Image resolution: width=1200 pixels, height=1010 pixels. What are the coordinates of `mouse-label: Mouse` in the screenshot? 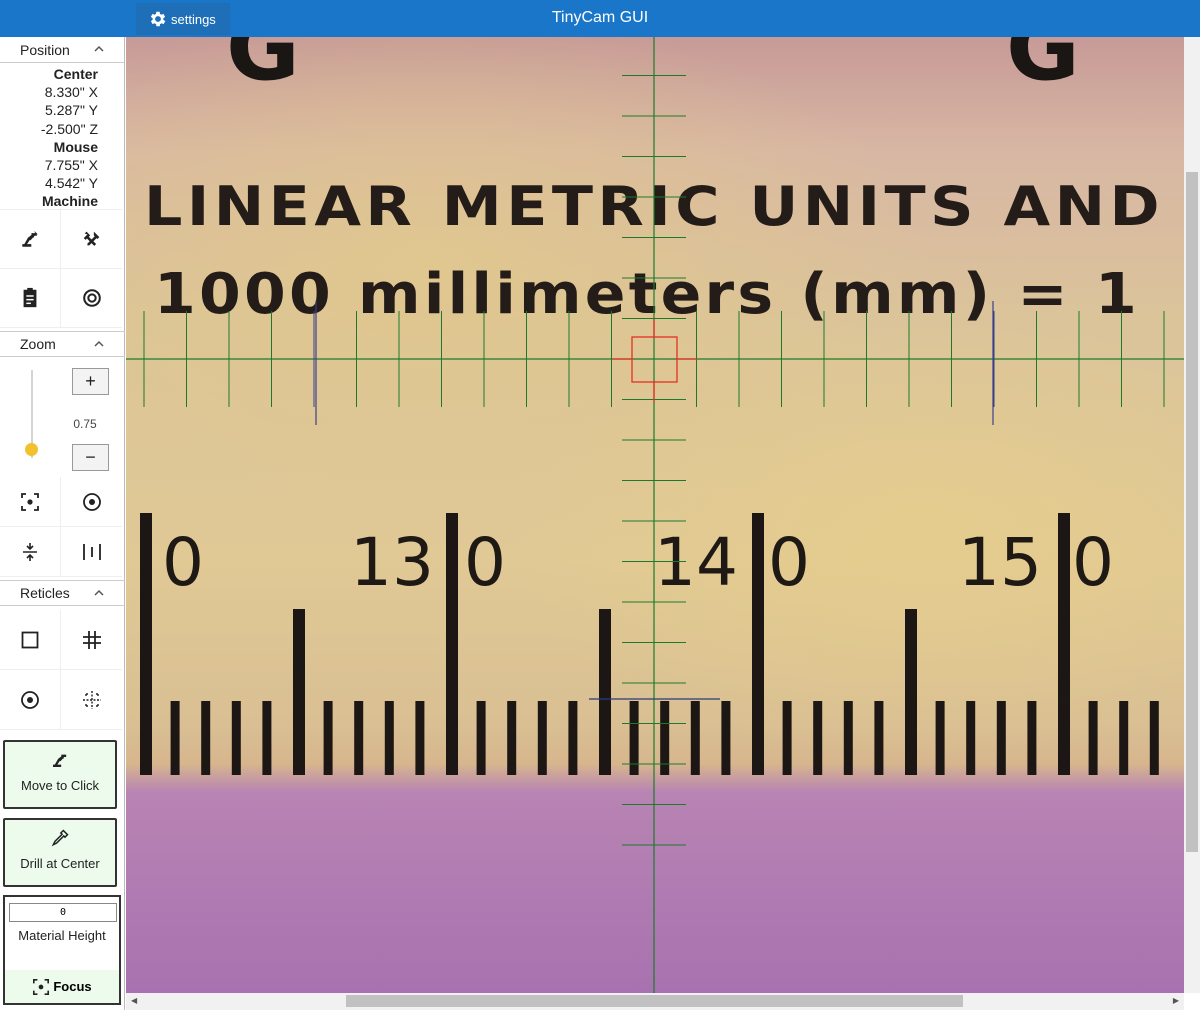 It's located at (75, 146).